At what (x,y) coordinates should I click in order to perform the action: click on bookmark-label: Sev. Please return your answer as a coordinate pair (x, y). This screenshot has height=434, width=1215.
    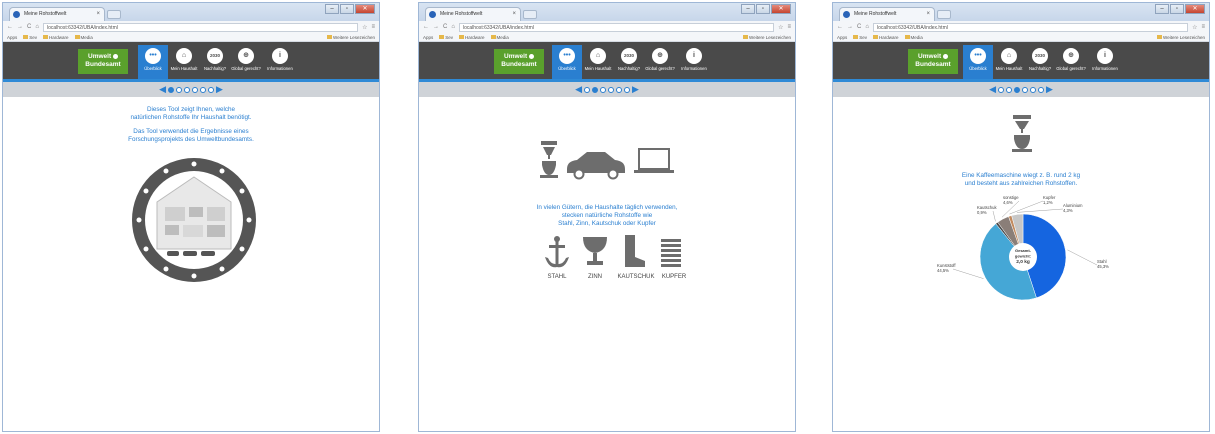
    Looking at the image, I should click on (33, 37).